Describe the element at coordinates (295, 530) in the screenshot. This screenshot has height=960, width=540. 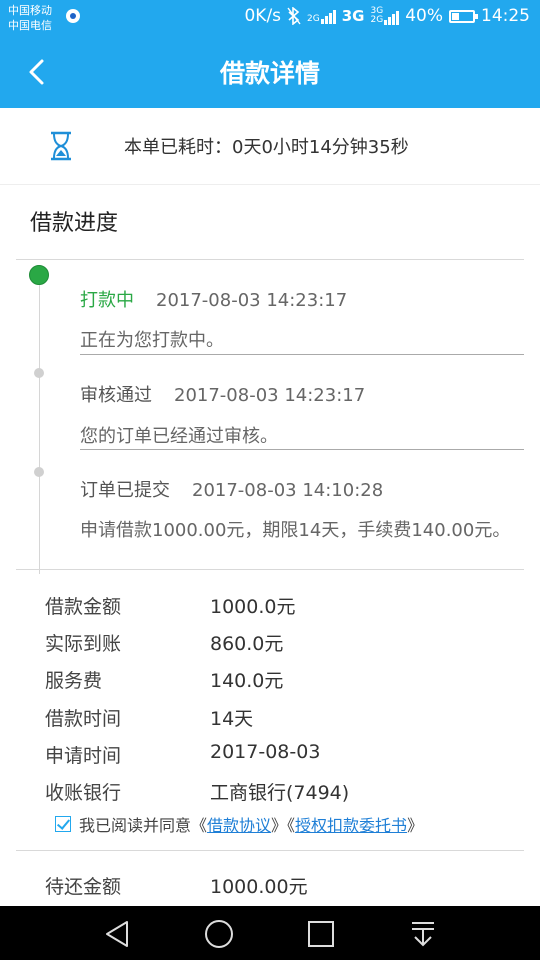
I see `step-desc: 申请借款1000.00元，期限14天，手续费140.00元。` at that location.